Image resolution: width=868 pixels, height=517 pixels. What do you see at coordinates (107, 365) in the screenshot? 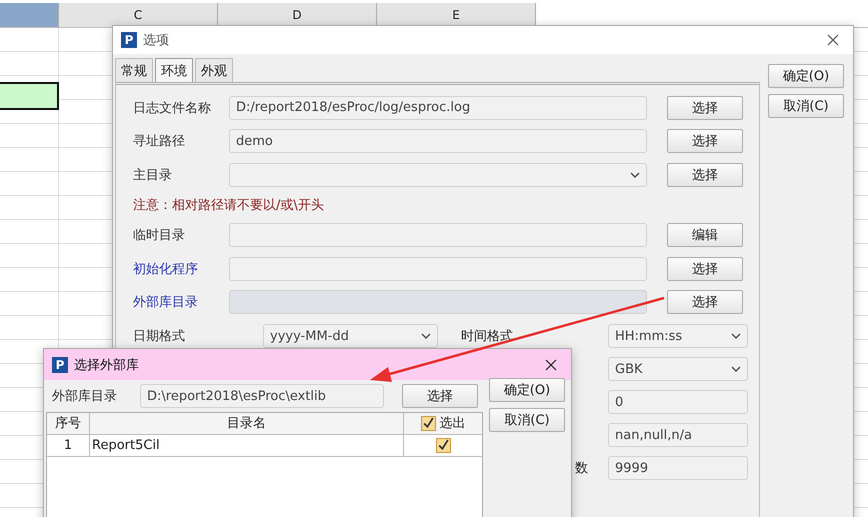
I see `window-title: 选择外部库` at bounding box center [107, 365].